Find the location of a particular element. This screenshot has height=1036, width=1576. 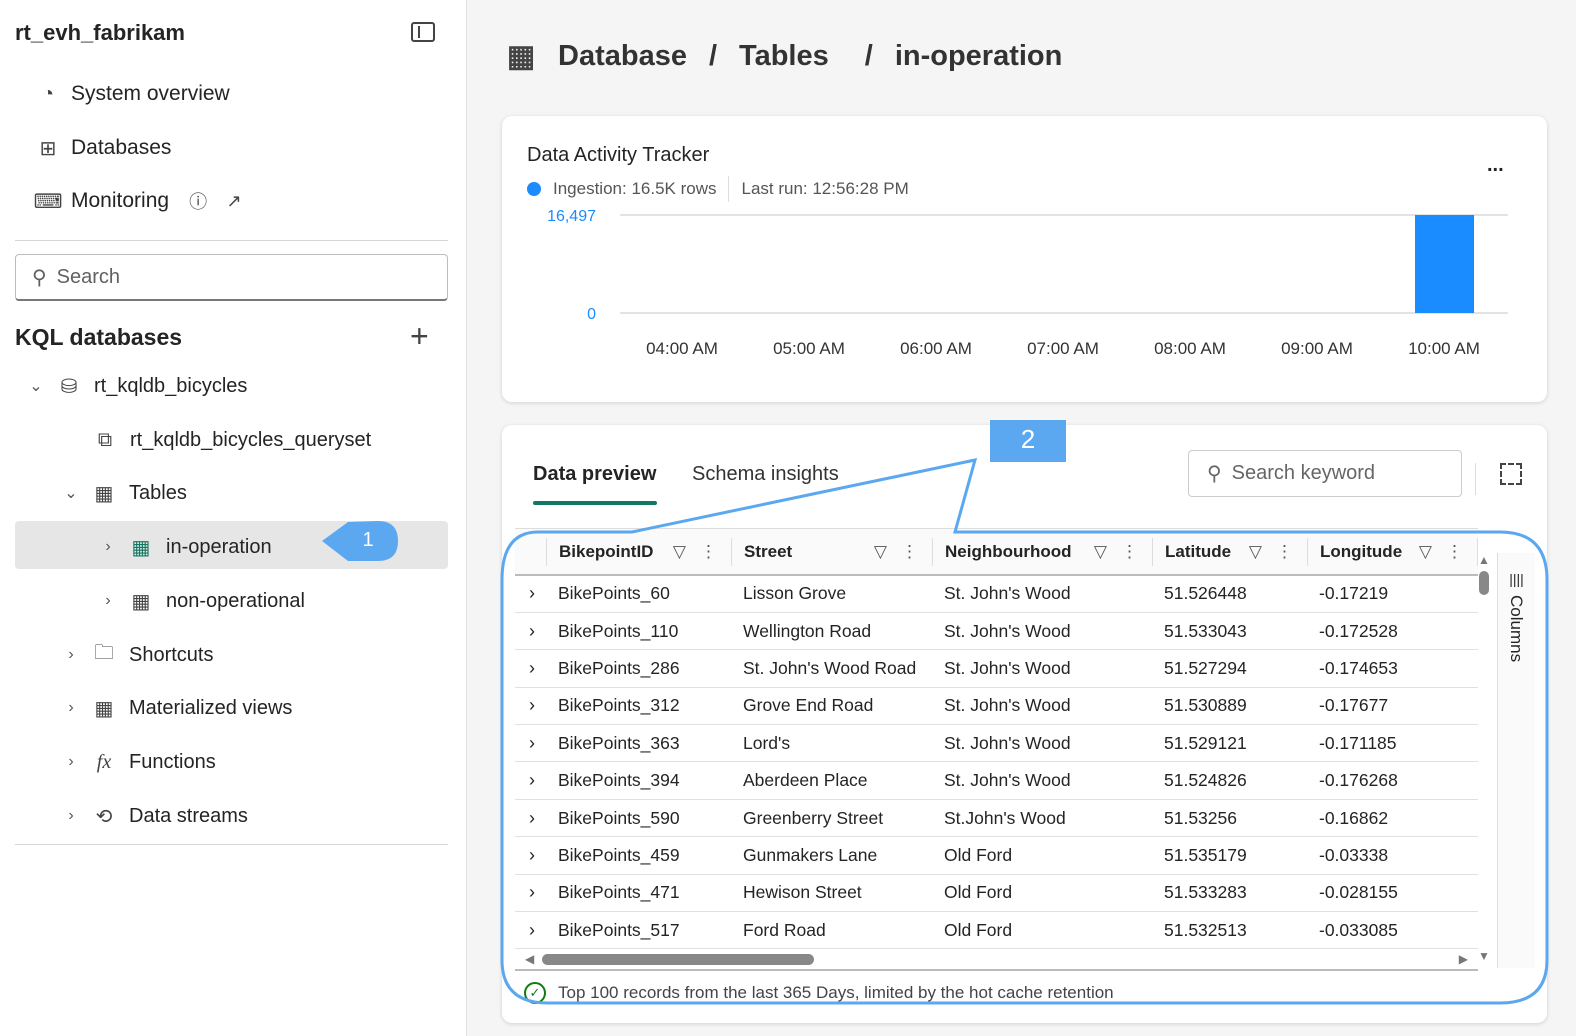

search-placeholder: Search is located at coordinates (88, 276).